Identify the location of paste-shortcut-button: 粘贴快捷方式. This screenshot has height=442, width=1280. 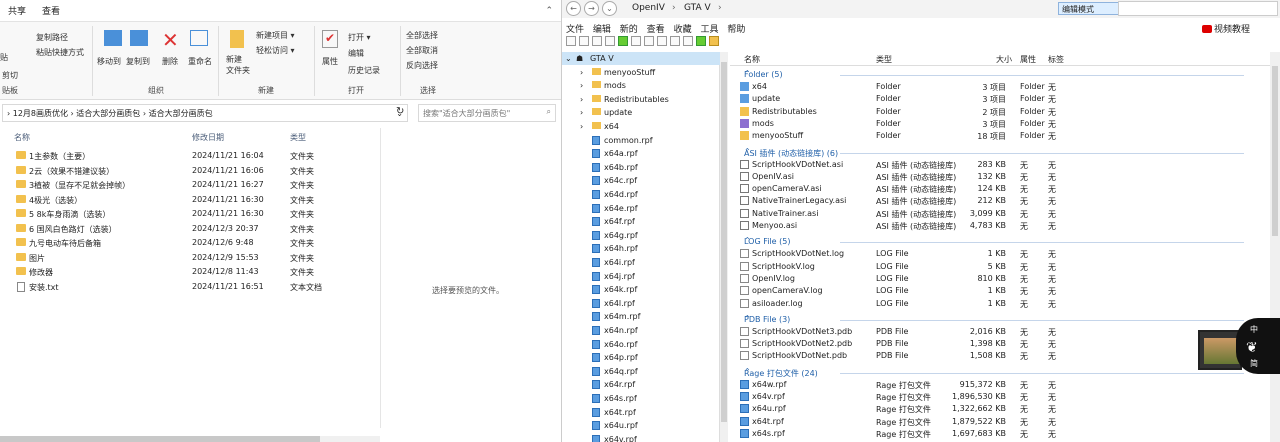
(60, 52).